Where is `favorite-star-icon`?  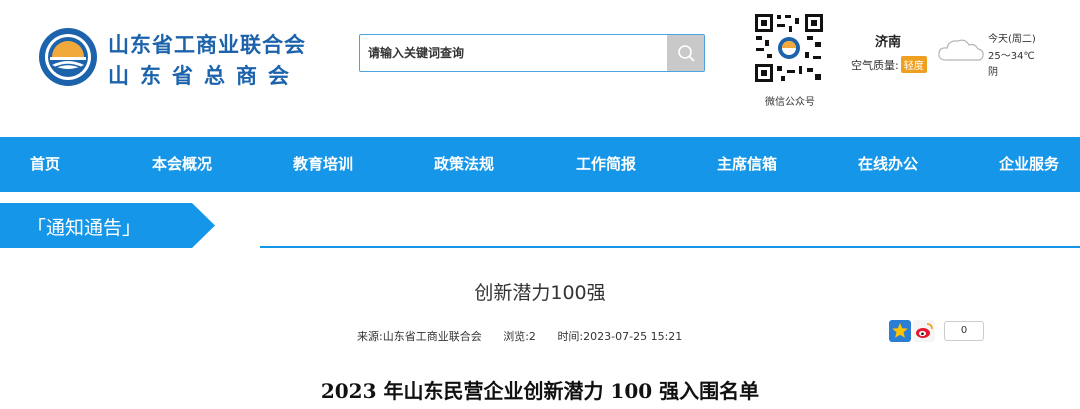
favorite-star-icon is located at coordinates (900, 331).